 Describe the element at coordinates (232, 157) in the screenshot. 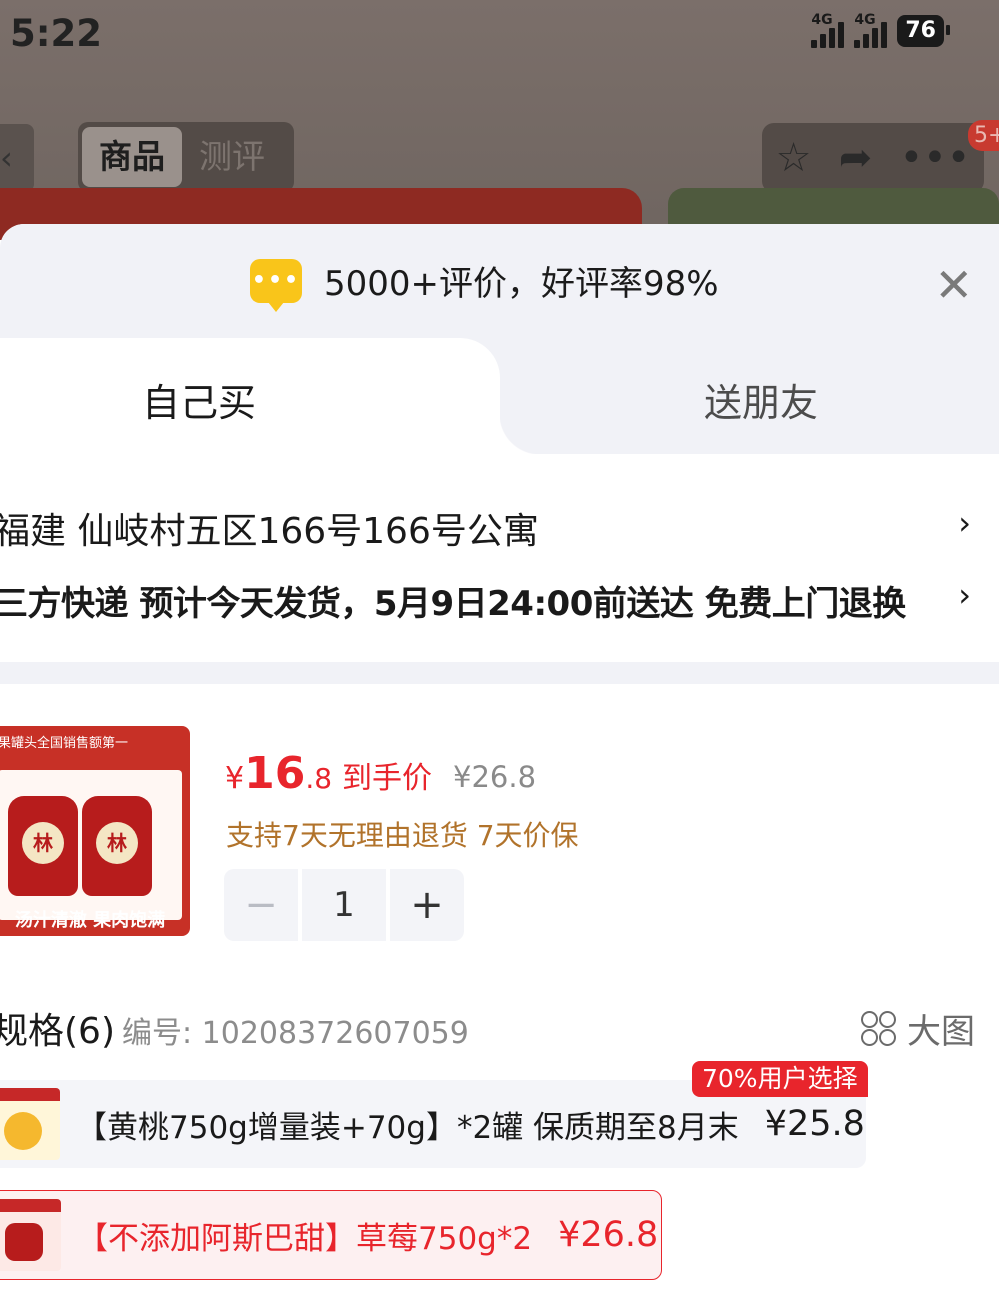

I see `tab-review: 测评` at that location.